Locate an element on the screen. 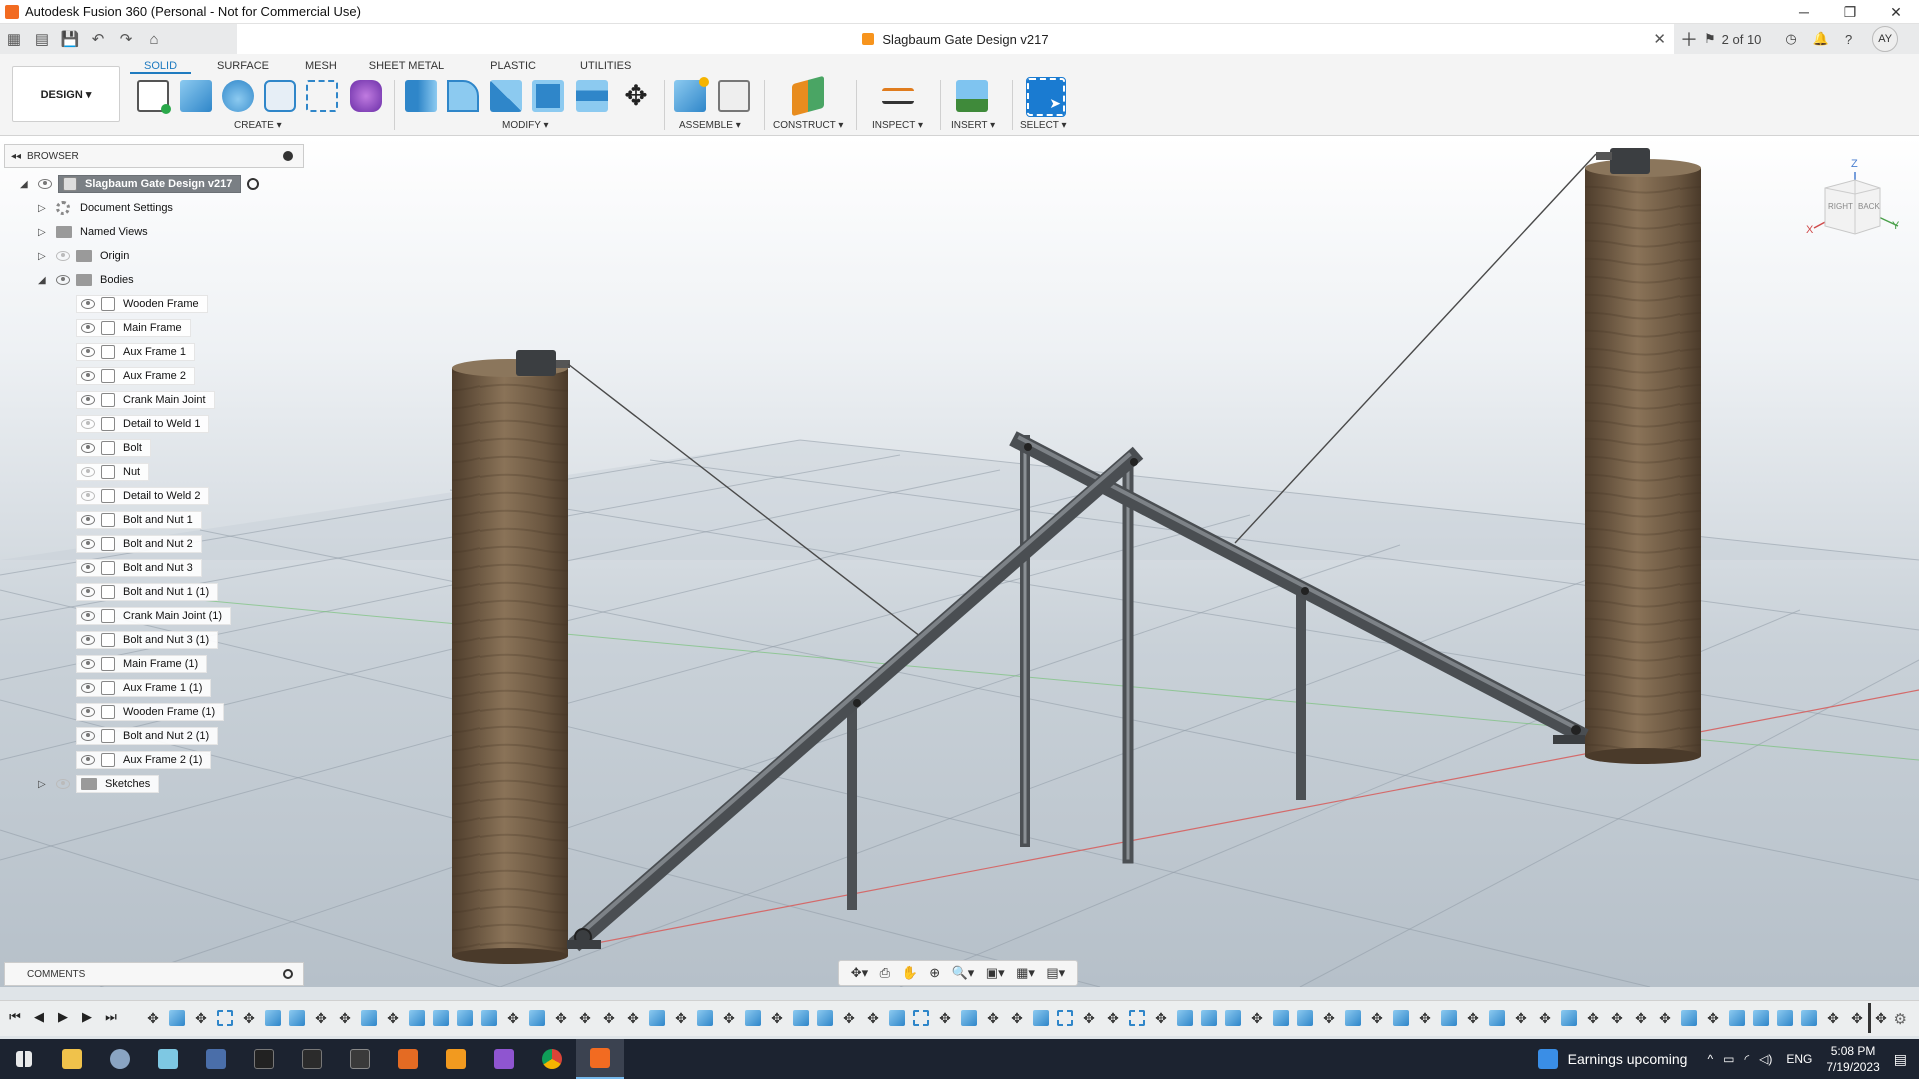  body-chip: Wooden Frame is located at coordinates (142, 304).